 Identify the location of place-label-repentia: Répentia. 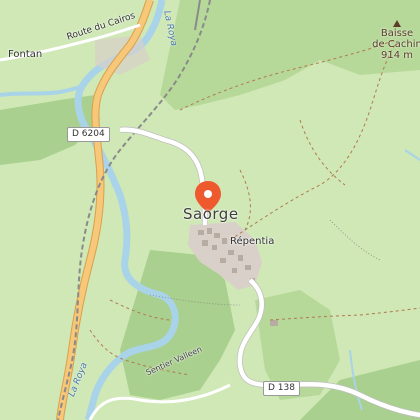
(252, 242).